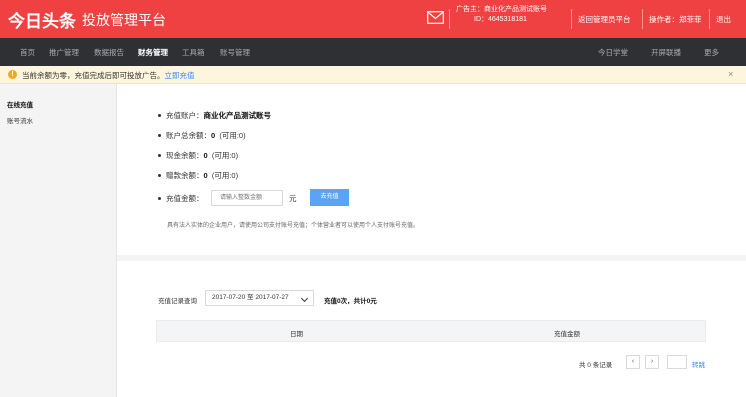 Image resolution: width=746 pixels, height=397 pixels. I want to click on notice-message: 当前余额为零，充值完成后即可投放广告。, so click(93, 75).